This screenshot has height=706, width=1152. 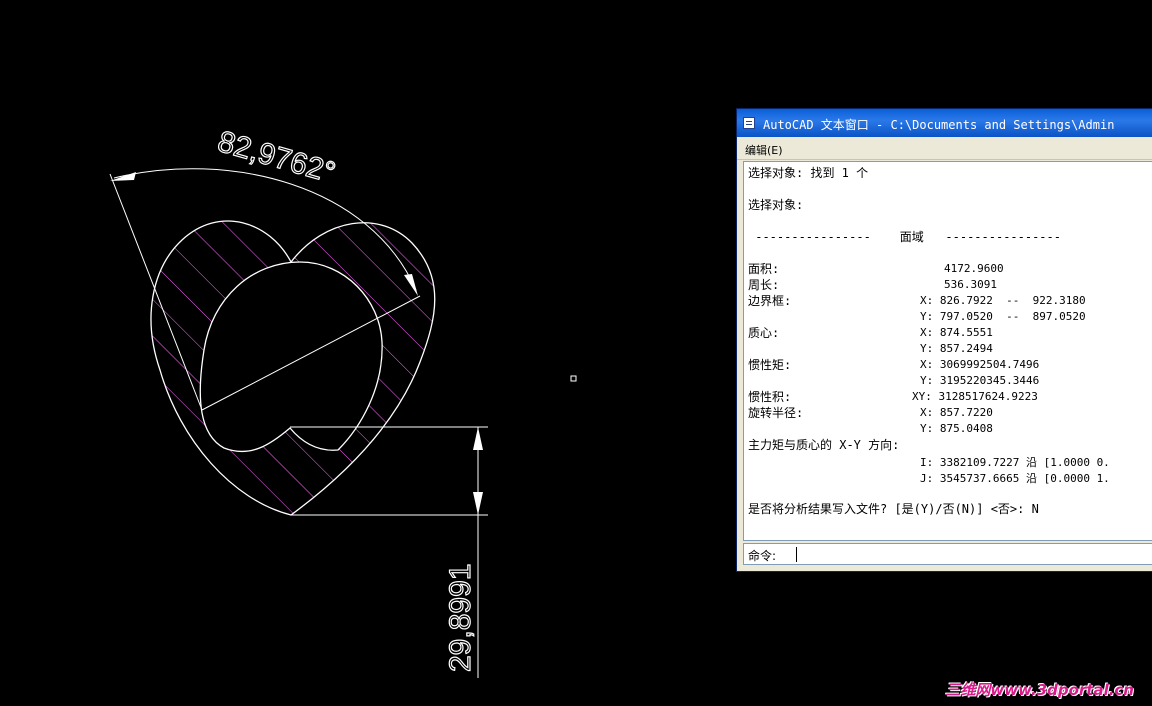 I want to click on output-line: 选择对象: 找到 1 个, so click(x=808, y=173).